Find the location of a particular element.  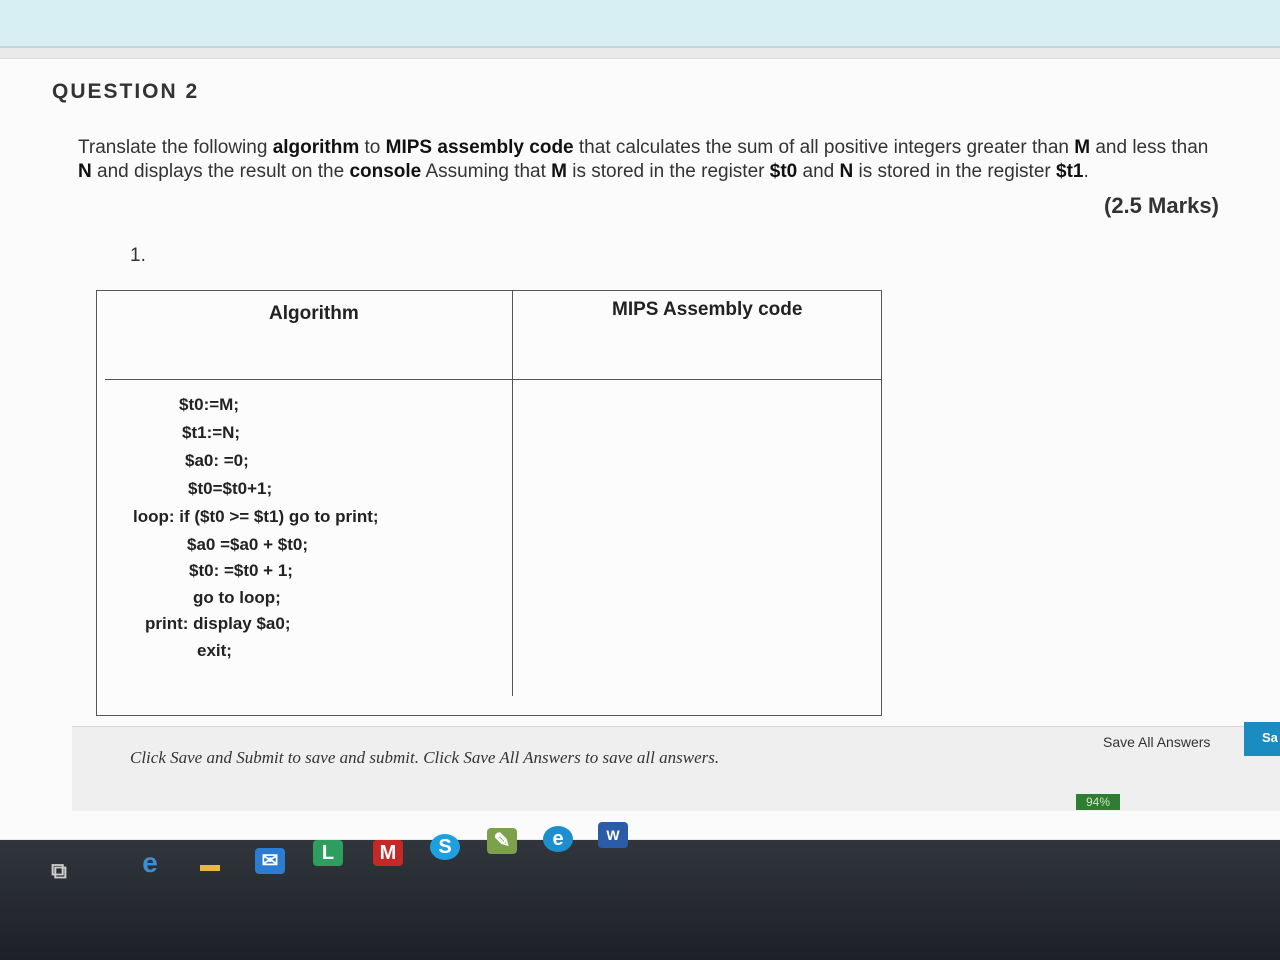

question-text-segment: $t0 is located at coordinates (783, 171).